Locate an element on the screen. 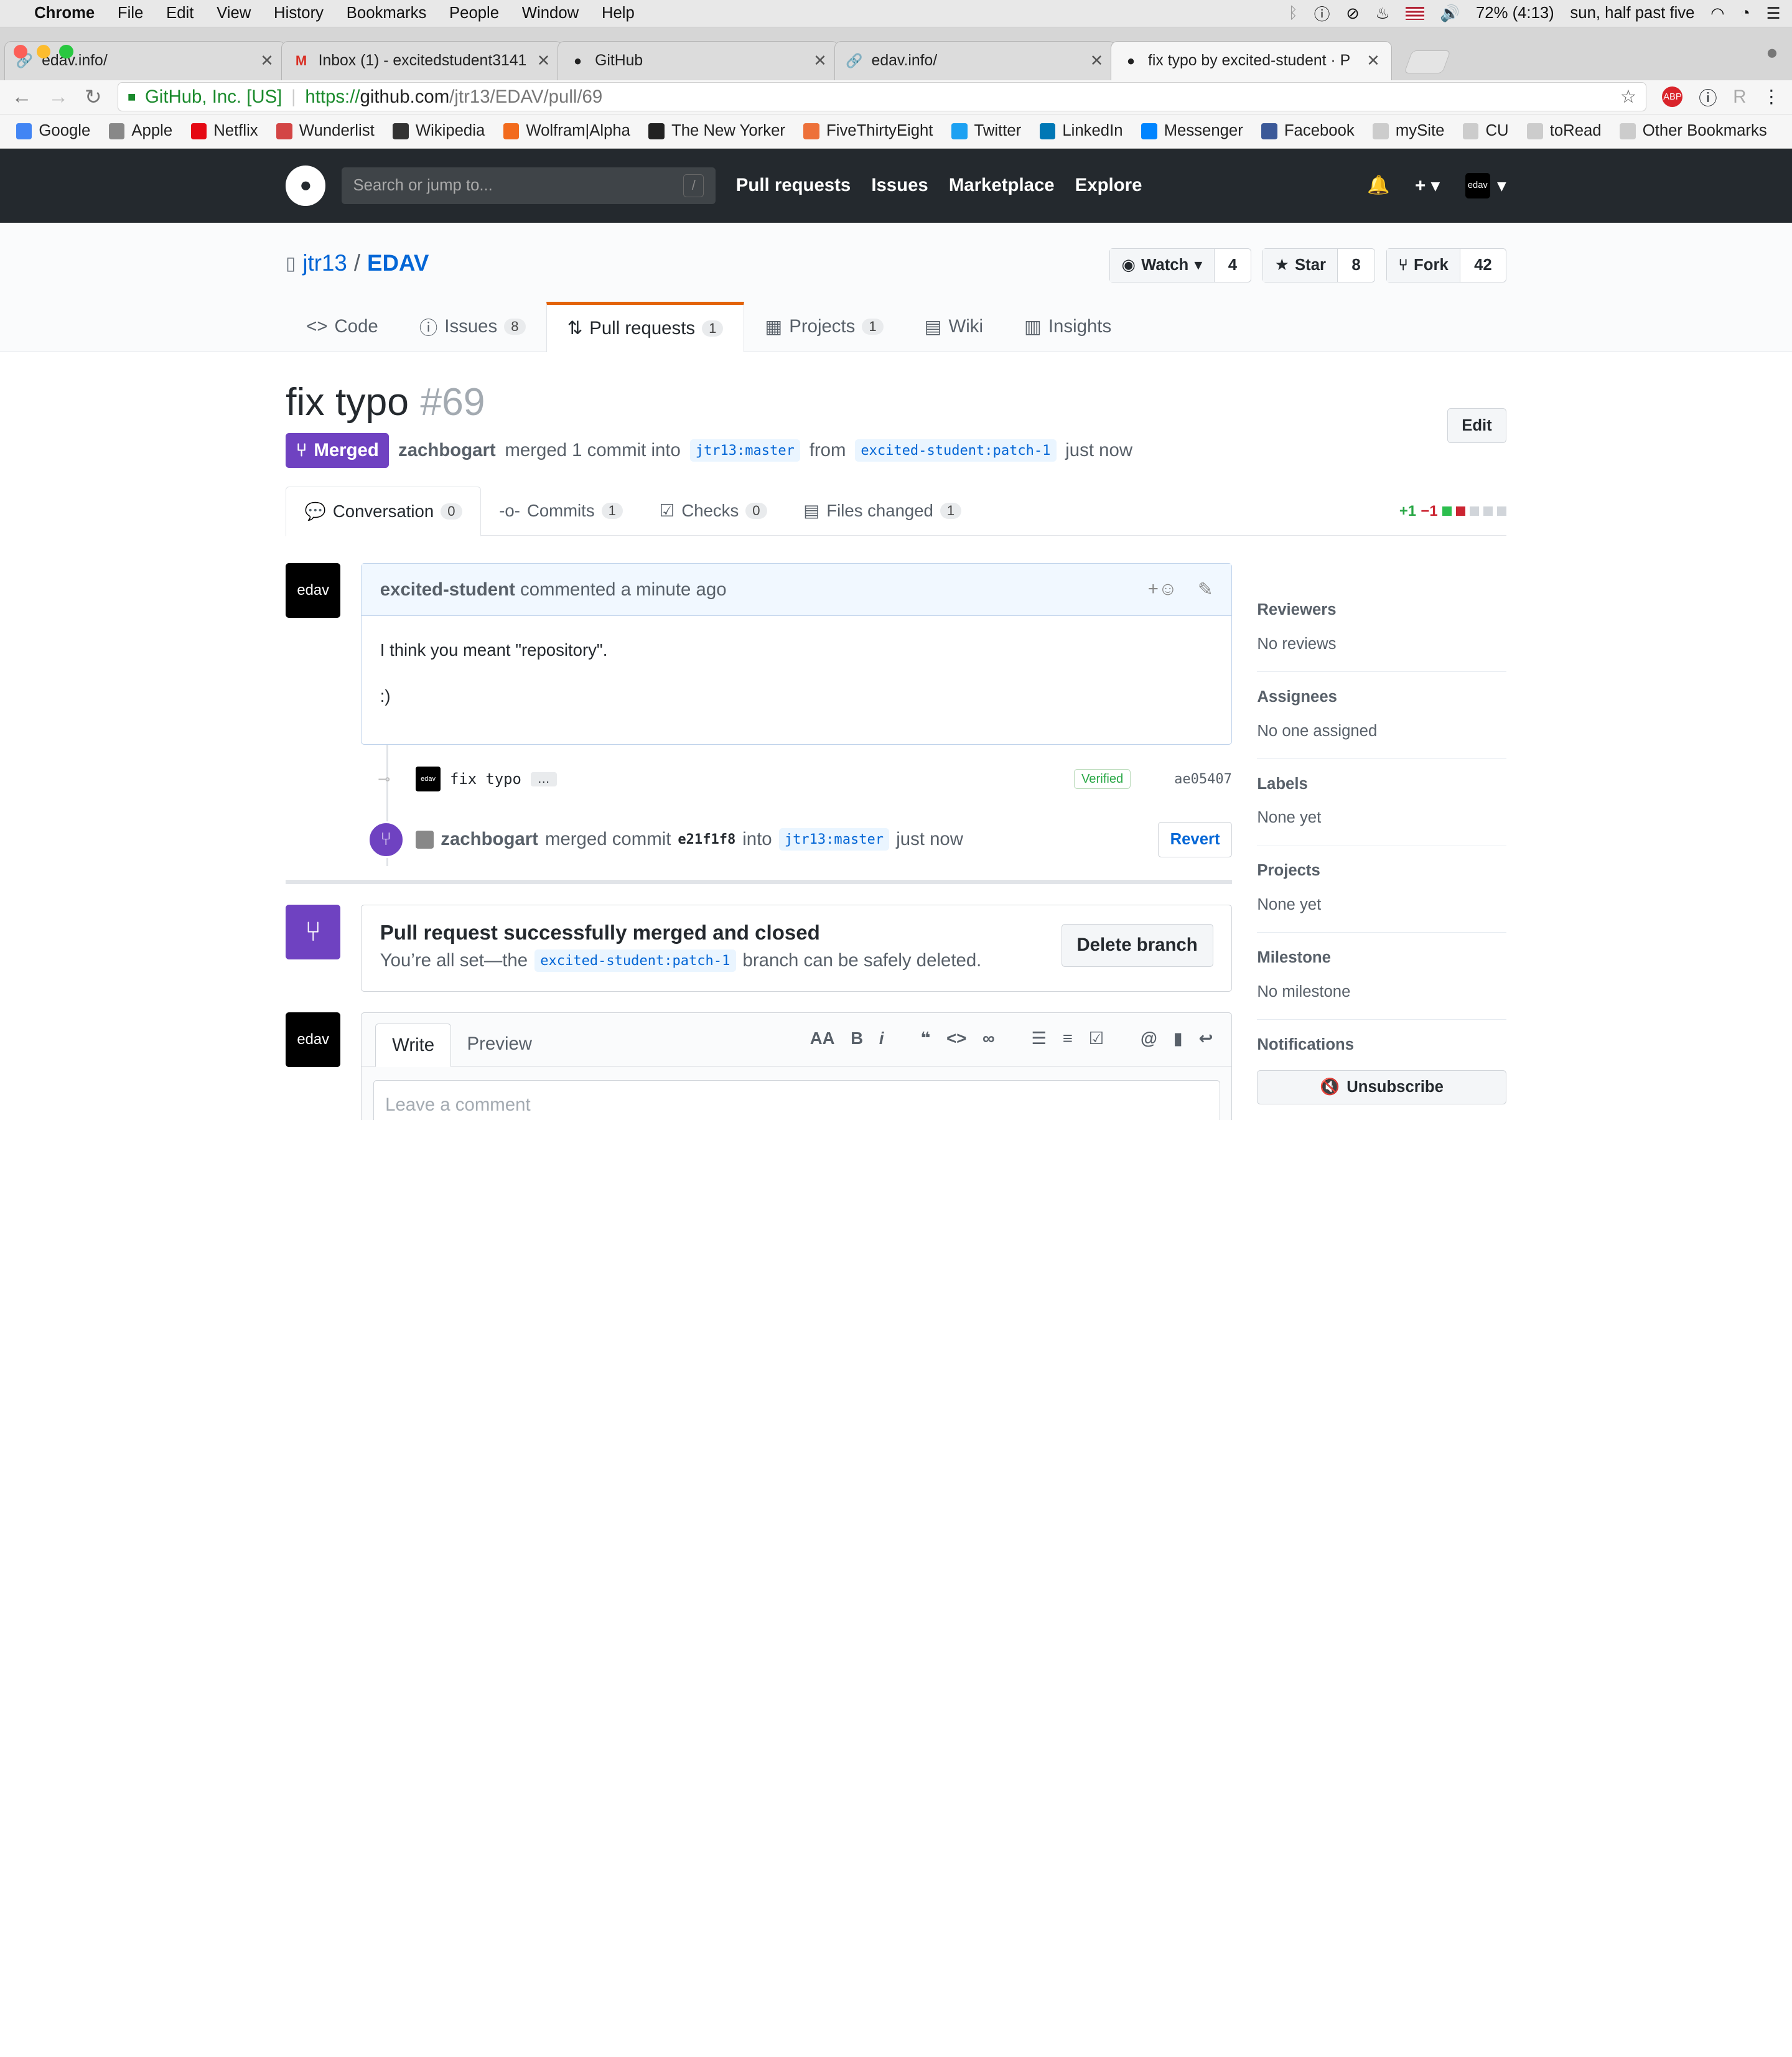 The image size is (1792, 2057). fork-button: ⑂ Fork is located at coordinates (1424, 265).